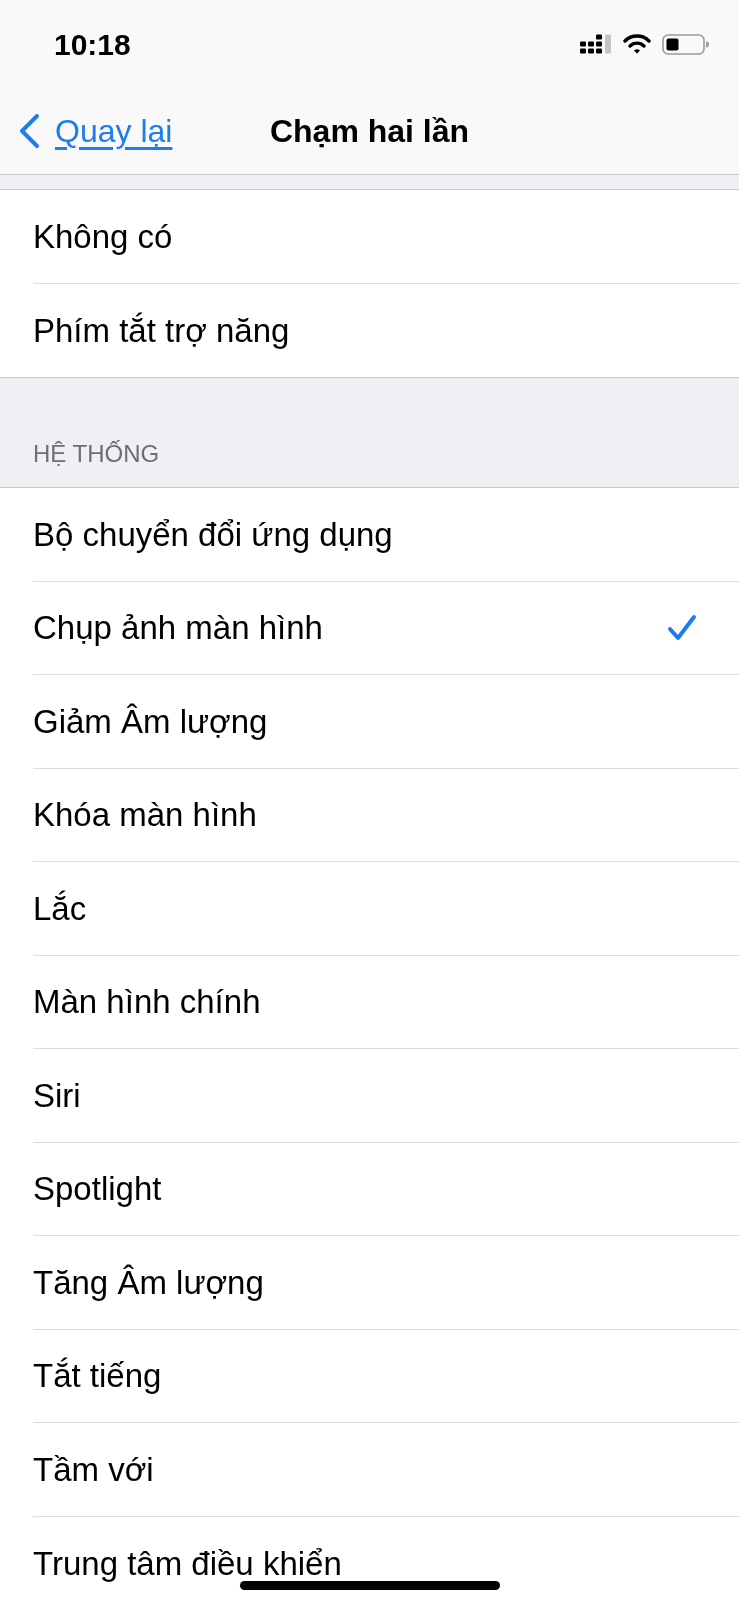  What do you see at coordinates (29, 131) in the screenshot?
I see `chevron-left-icon` at bounding box center [29, 131].